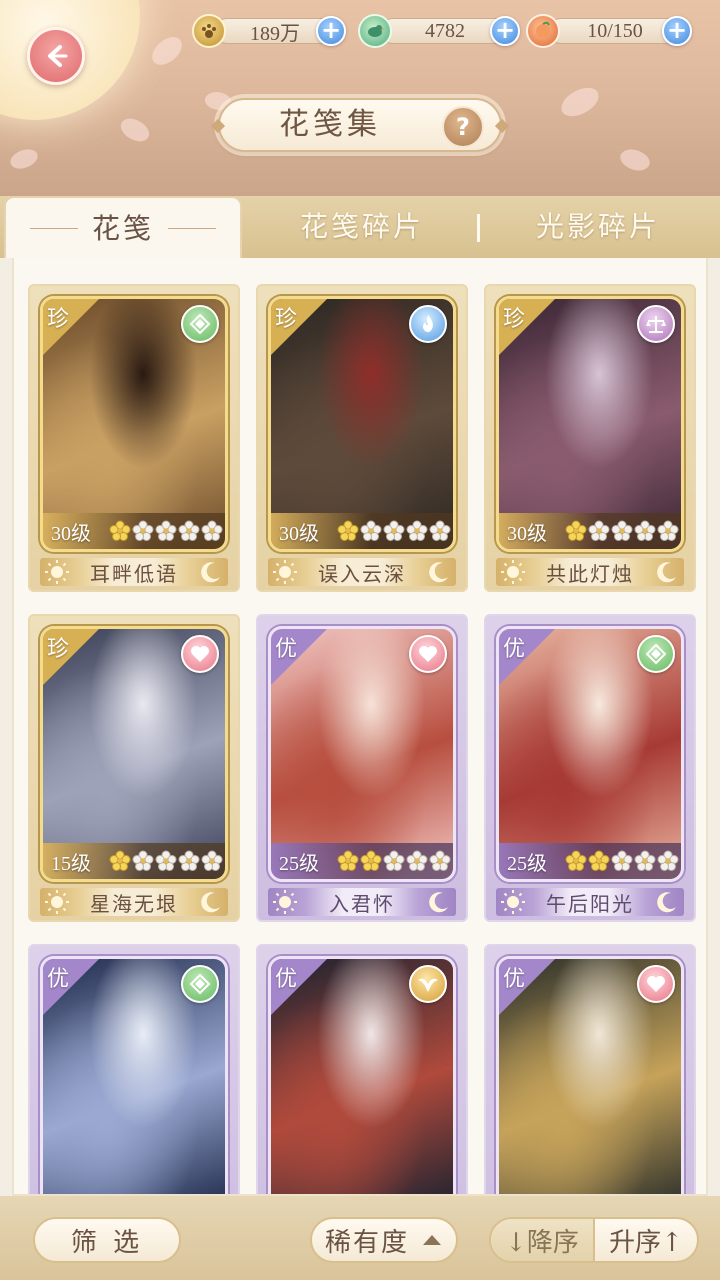 The width and height of the screenshot is (720, 1280). I want to click on add-paw-coin-button: +, so click(331, 31).